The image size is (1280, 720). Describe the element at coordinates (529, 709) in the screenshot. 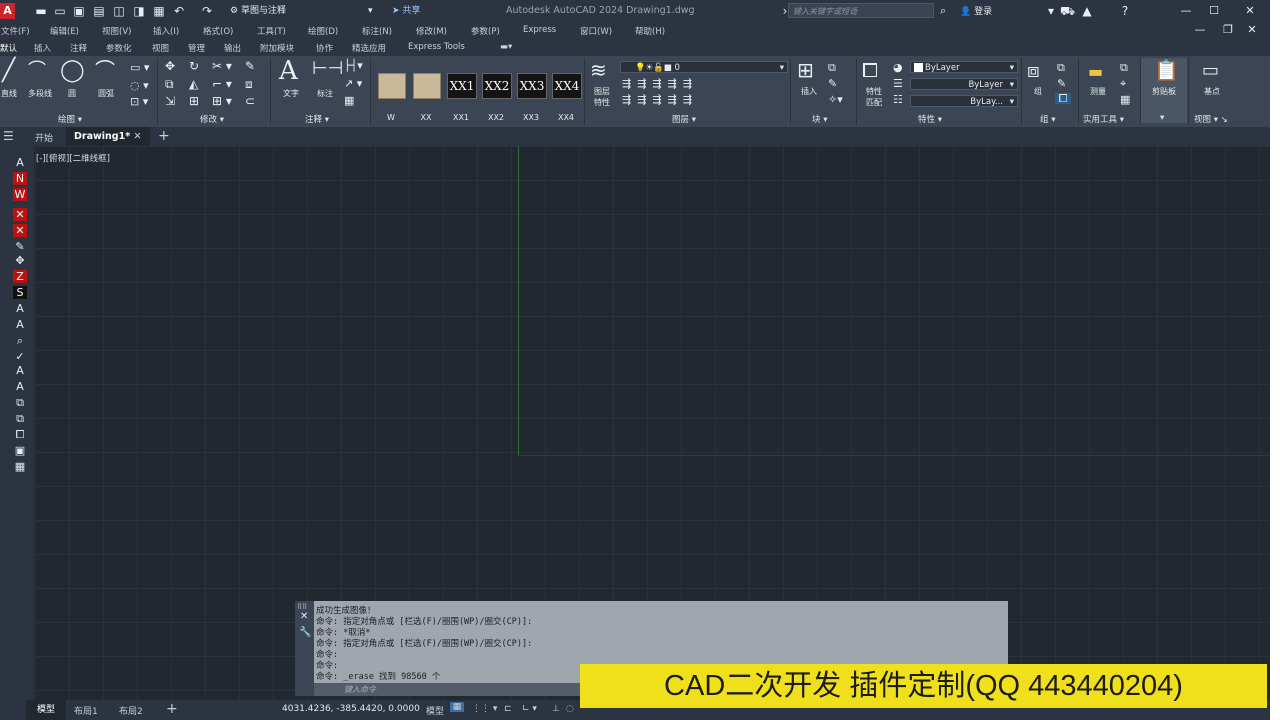

I see `polar-icon: ∟ ▾` at that location.